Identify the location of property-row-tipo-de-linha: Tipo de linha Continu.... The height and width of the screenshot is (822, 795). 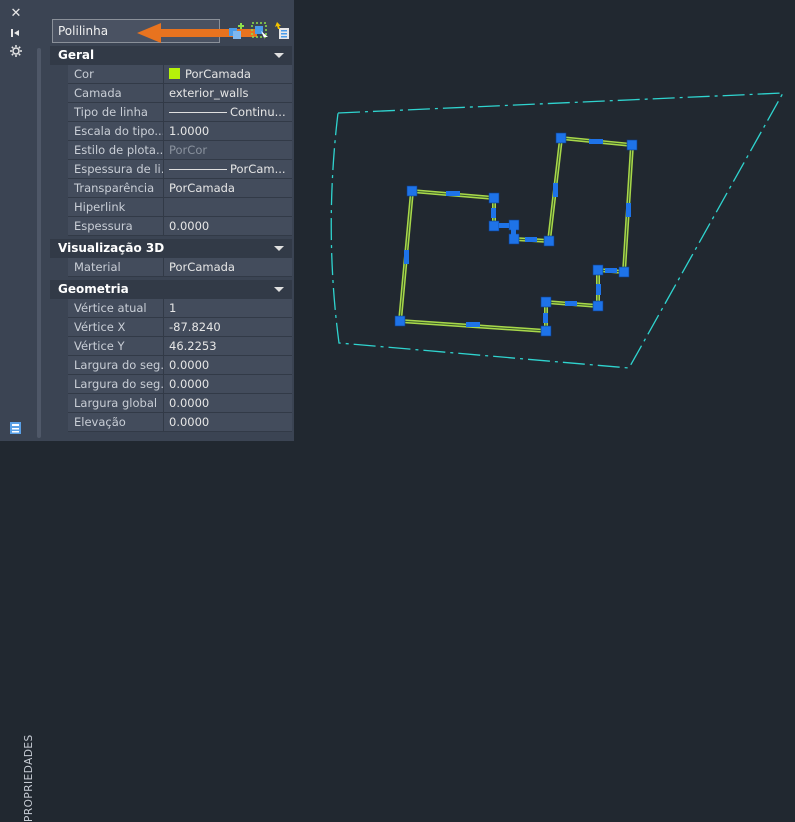
(171, 112).